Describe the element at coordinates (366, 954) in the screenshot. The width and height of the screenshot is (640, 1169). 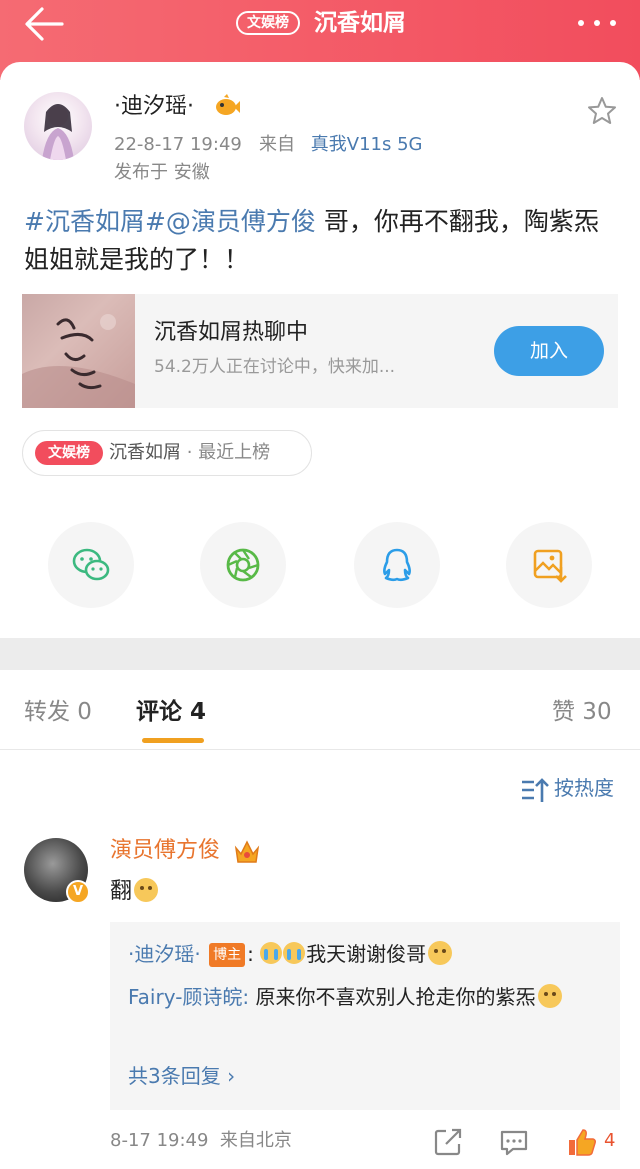
I see `reply-text: 我天谢谢俊哥` at that location.